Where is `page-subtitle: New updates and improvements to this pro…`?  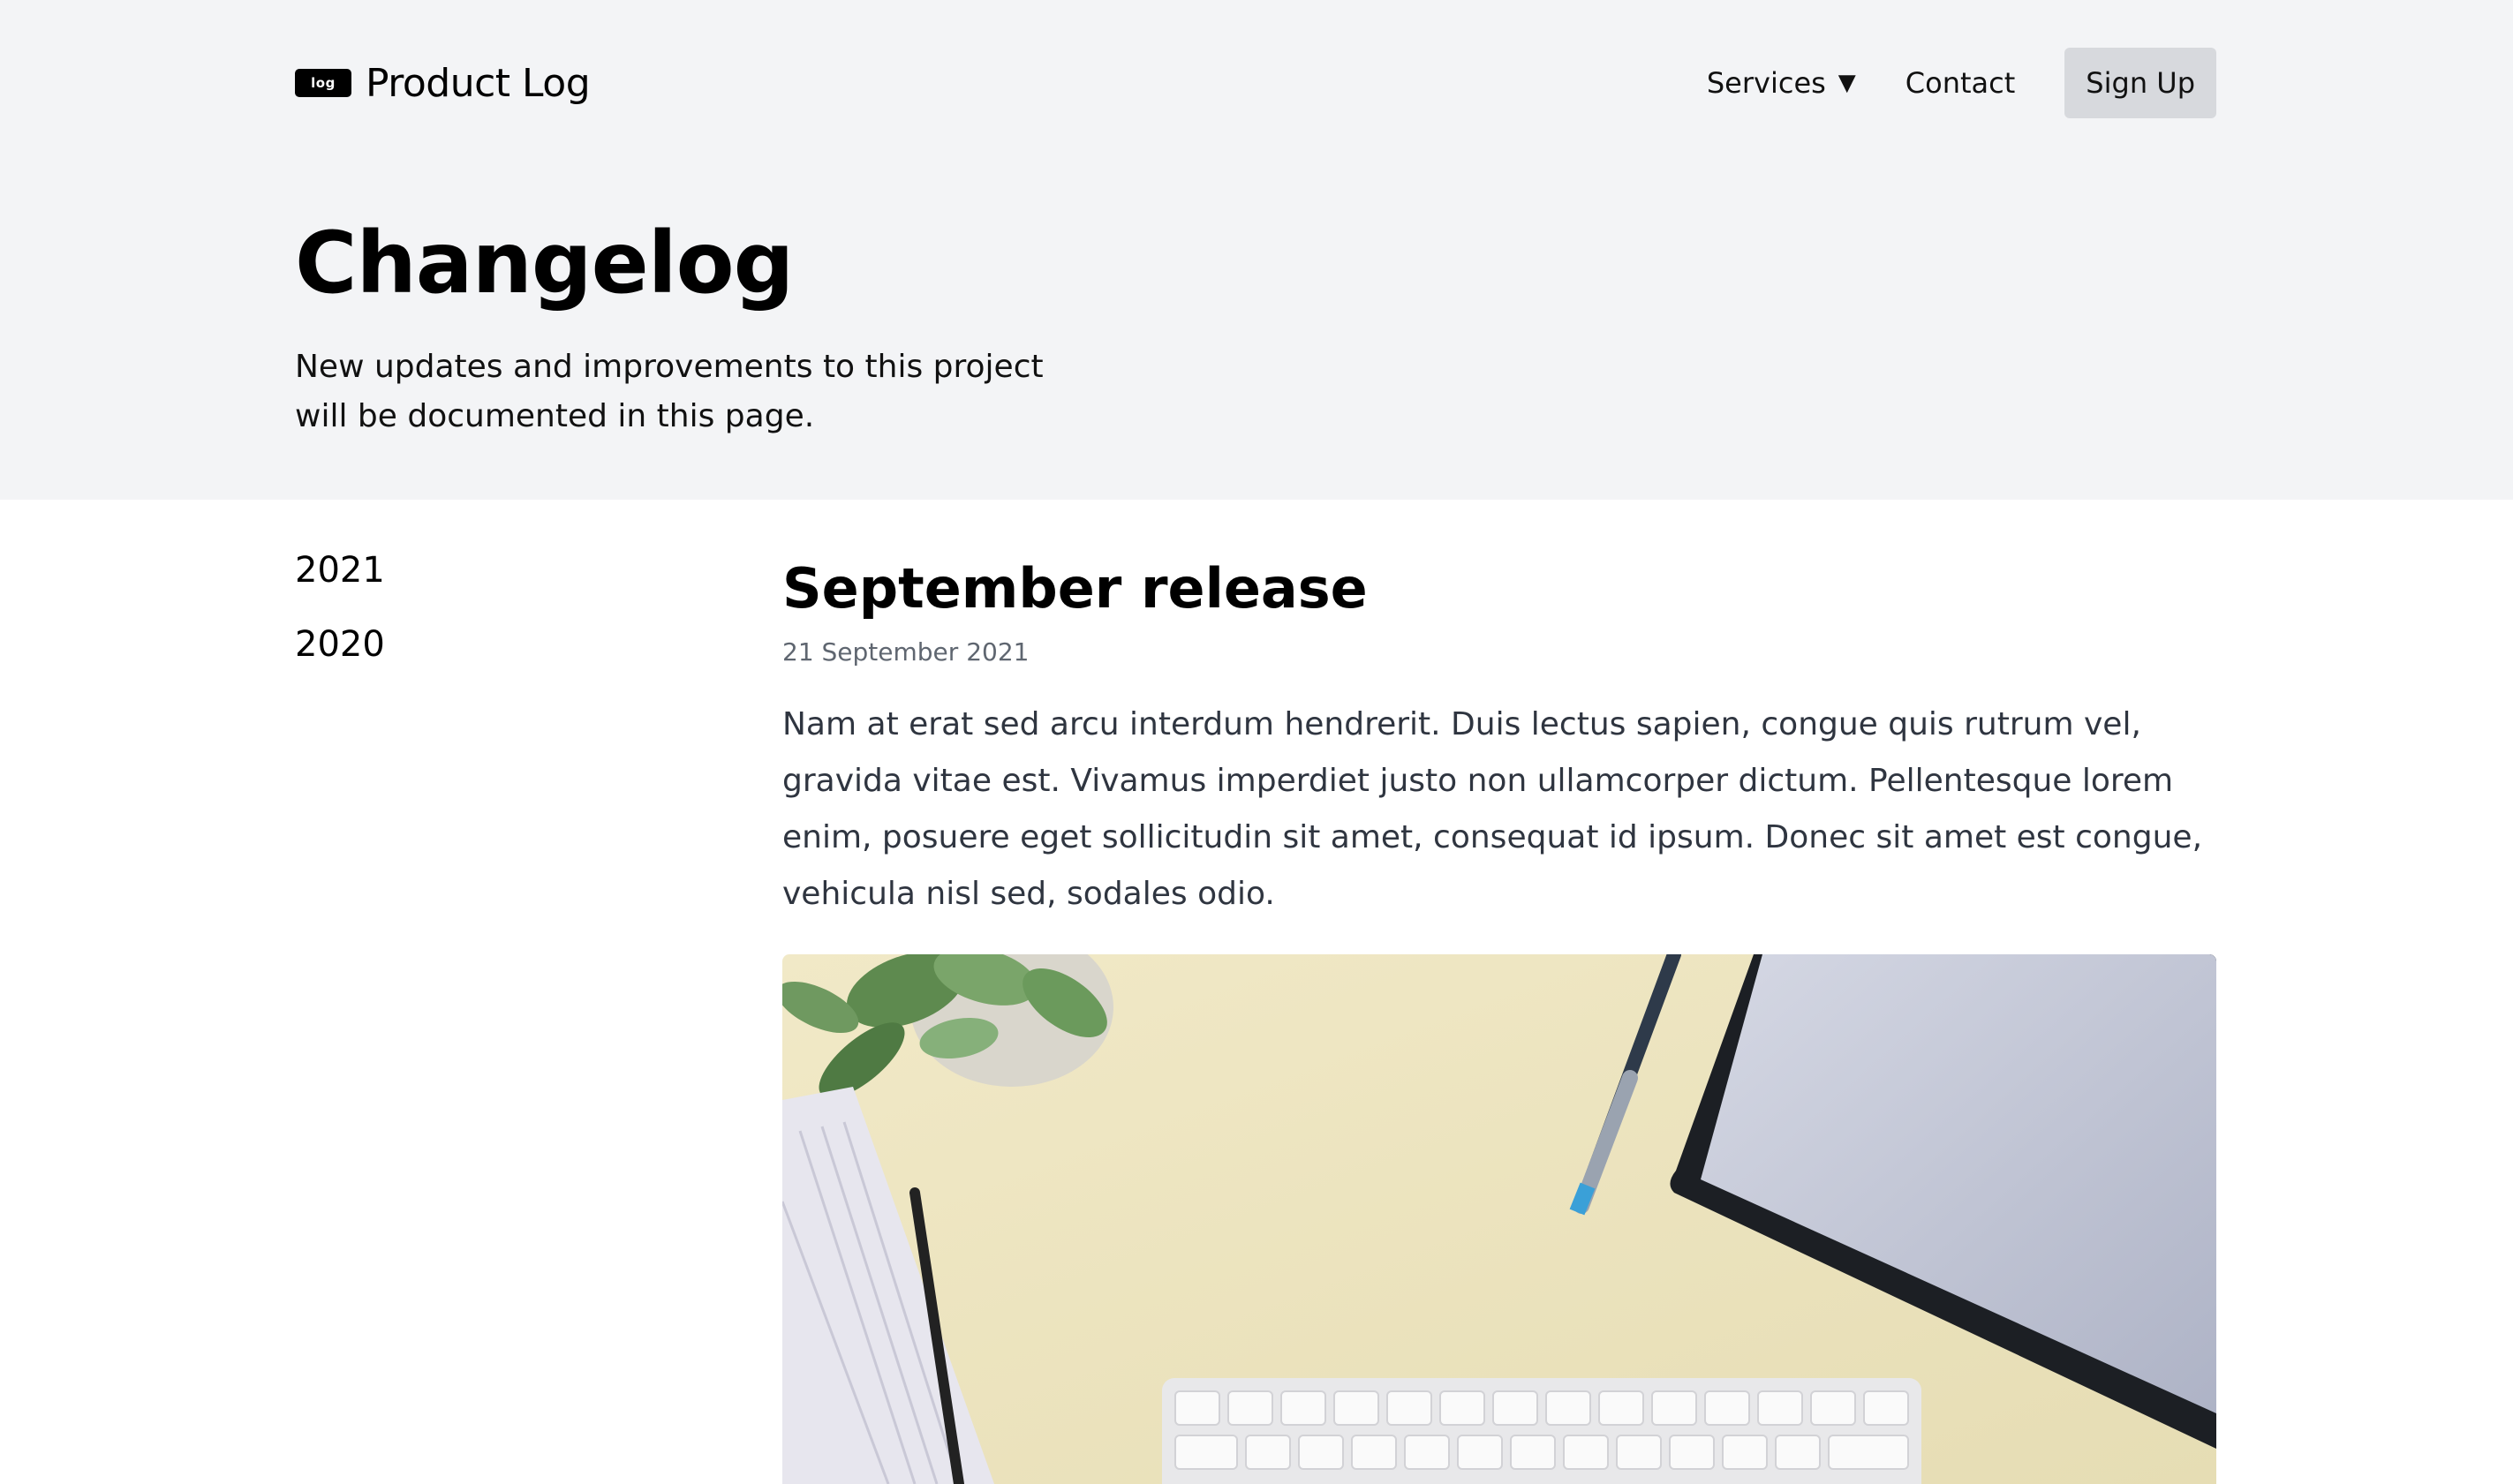 page-subtitle: New updates and improvements to this pro… is located at coordinates (669, 391).